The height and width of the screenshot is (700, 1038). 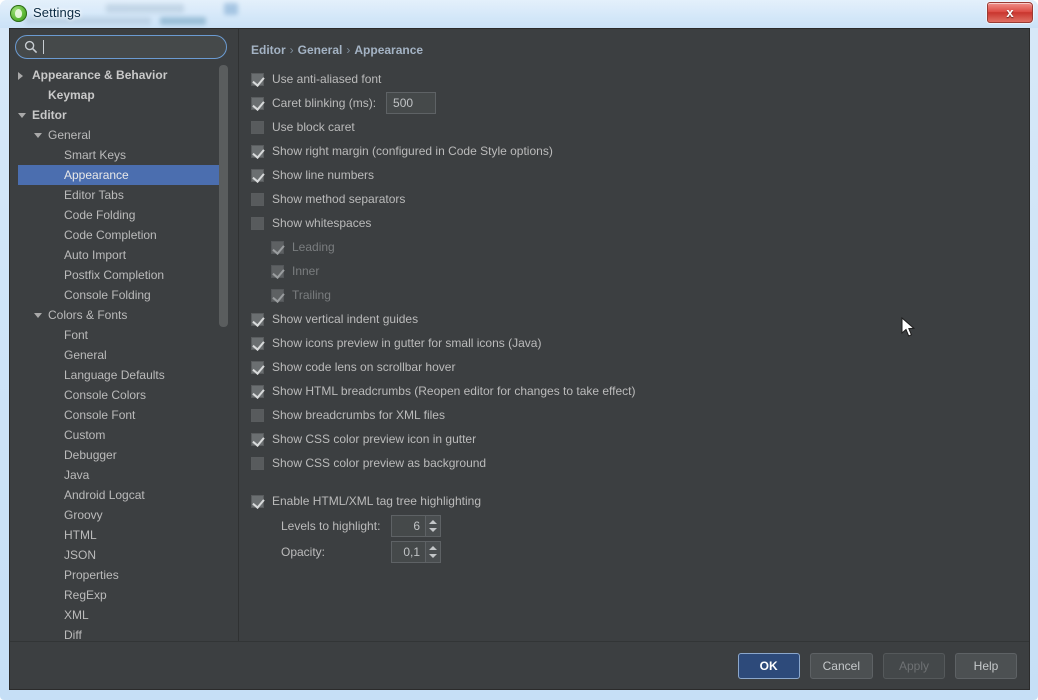 I want to click on sidebar-item-language-defaults: Language Defaults, so click(x=121, y=375).